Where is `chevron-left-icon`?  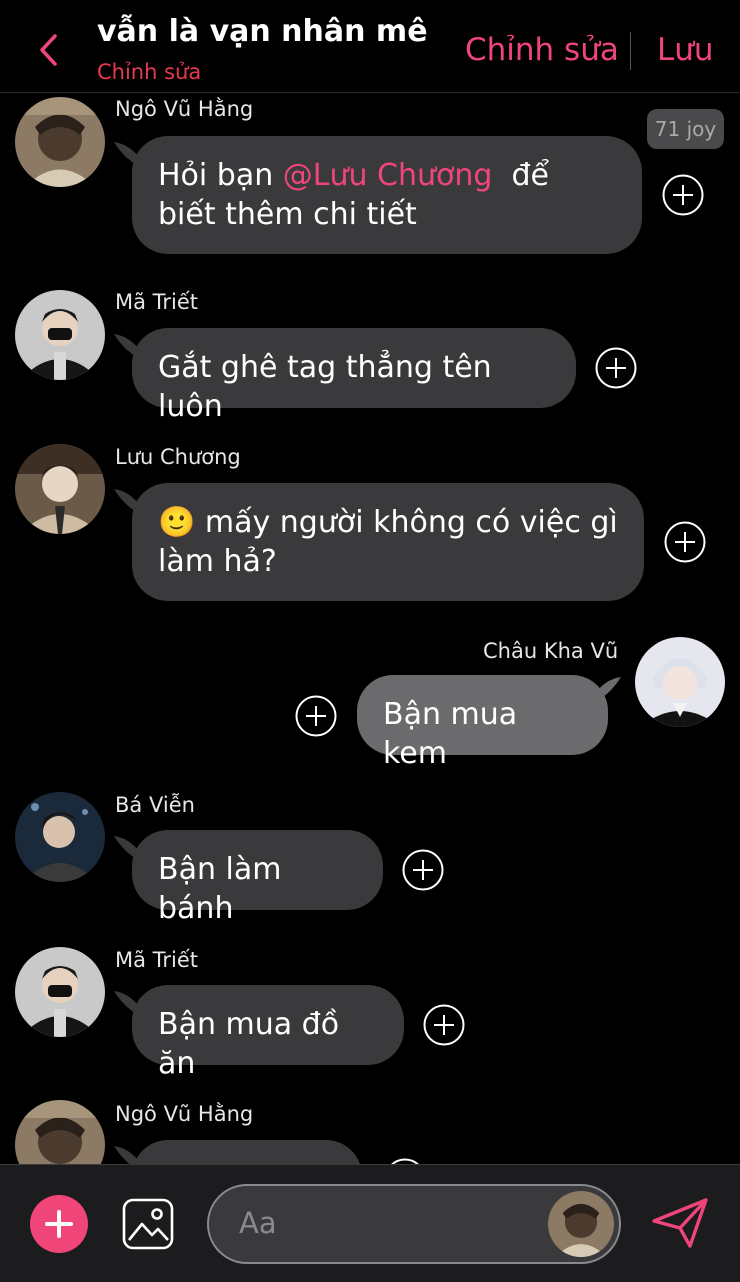
chevron-left-icon is located at coordinates (48, 50).